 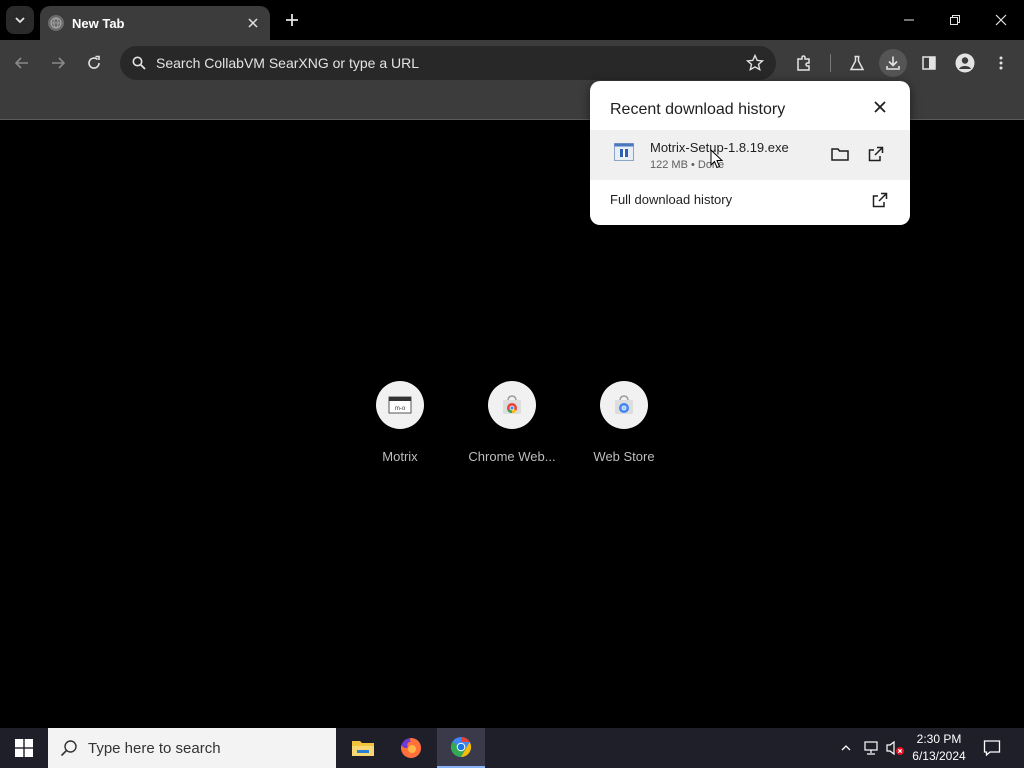 What do you see at coordinates (98, 23) in the screenshot?
I see `tab-title: New Tab` at bounding box center [98, 23].